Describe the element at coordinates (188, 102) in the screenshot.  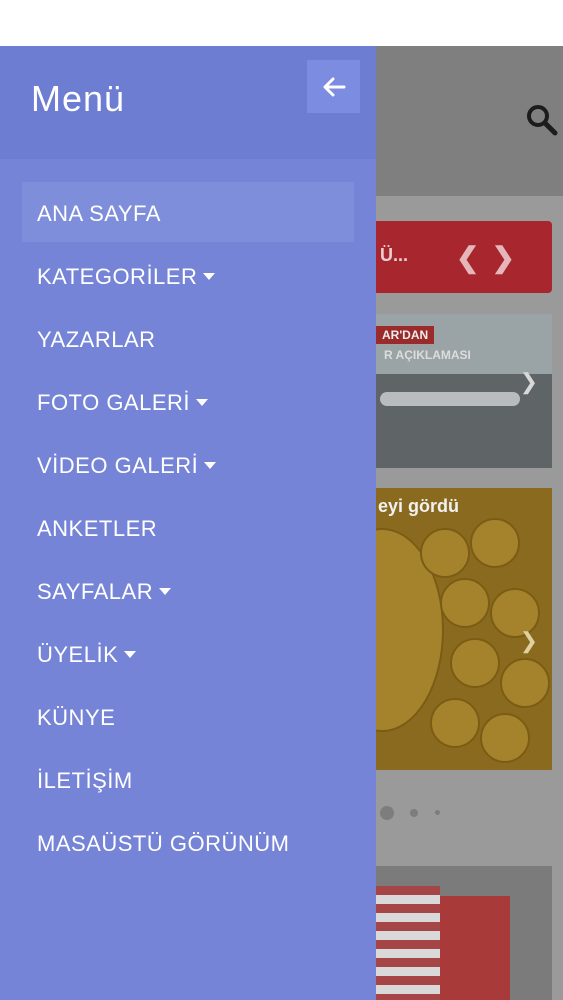
I see `drawer-header: Menü` at that location.